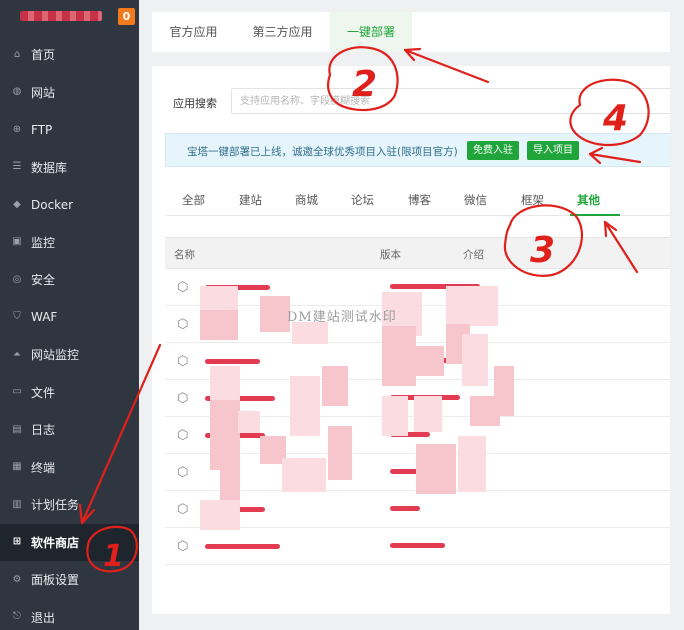 Image resolution: width=684 pixels, height=630 pixels. Describe the element at coordinates (193, 32) in the screenshot. I see `tab-official-apps: 官方应用` at that location.